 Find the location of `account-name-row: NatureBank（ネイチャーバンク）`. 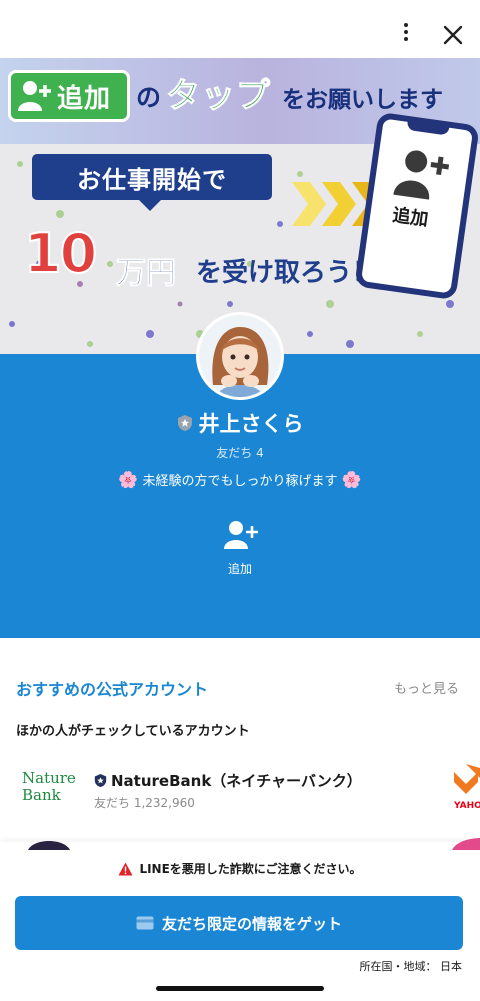

account-name-row: NatureBank（ネイチャーバンク） is located at coordinates (228, 780).